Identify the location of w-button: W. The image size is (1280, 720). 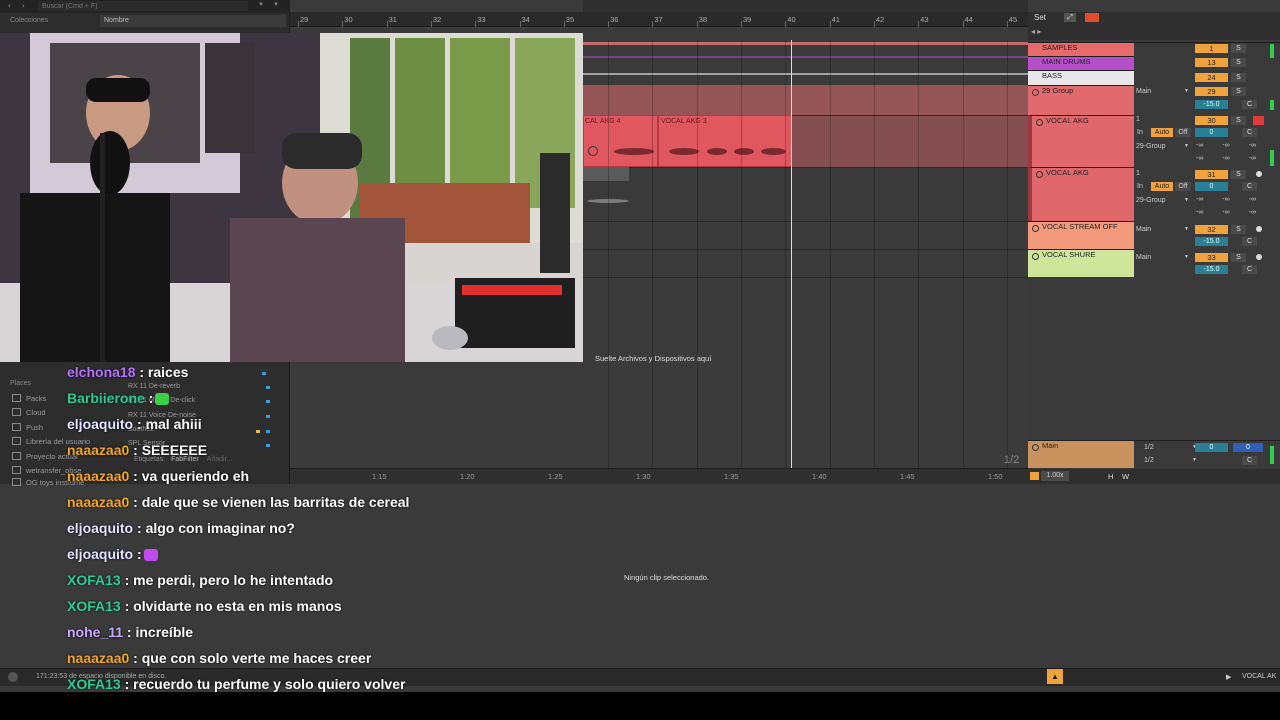
(1125, 476).